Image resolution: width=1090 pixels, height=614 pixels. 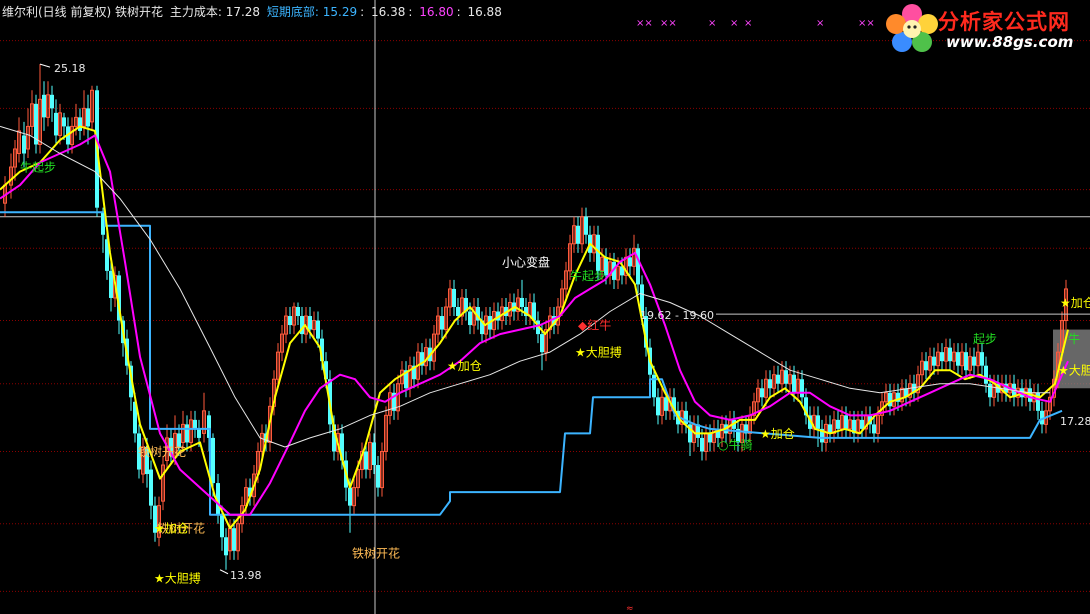 I want to click on price-label: 25.18, so click(x=70, y=68).